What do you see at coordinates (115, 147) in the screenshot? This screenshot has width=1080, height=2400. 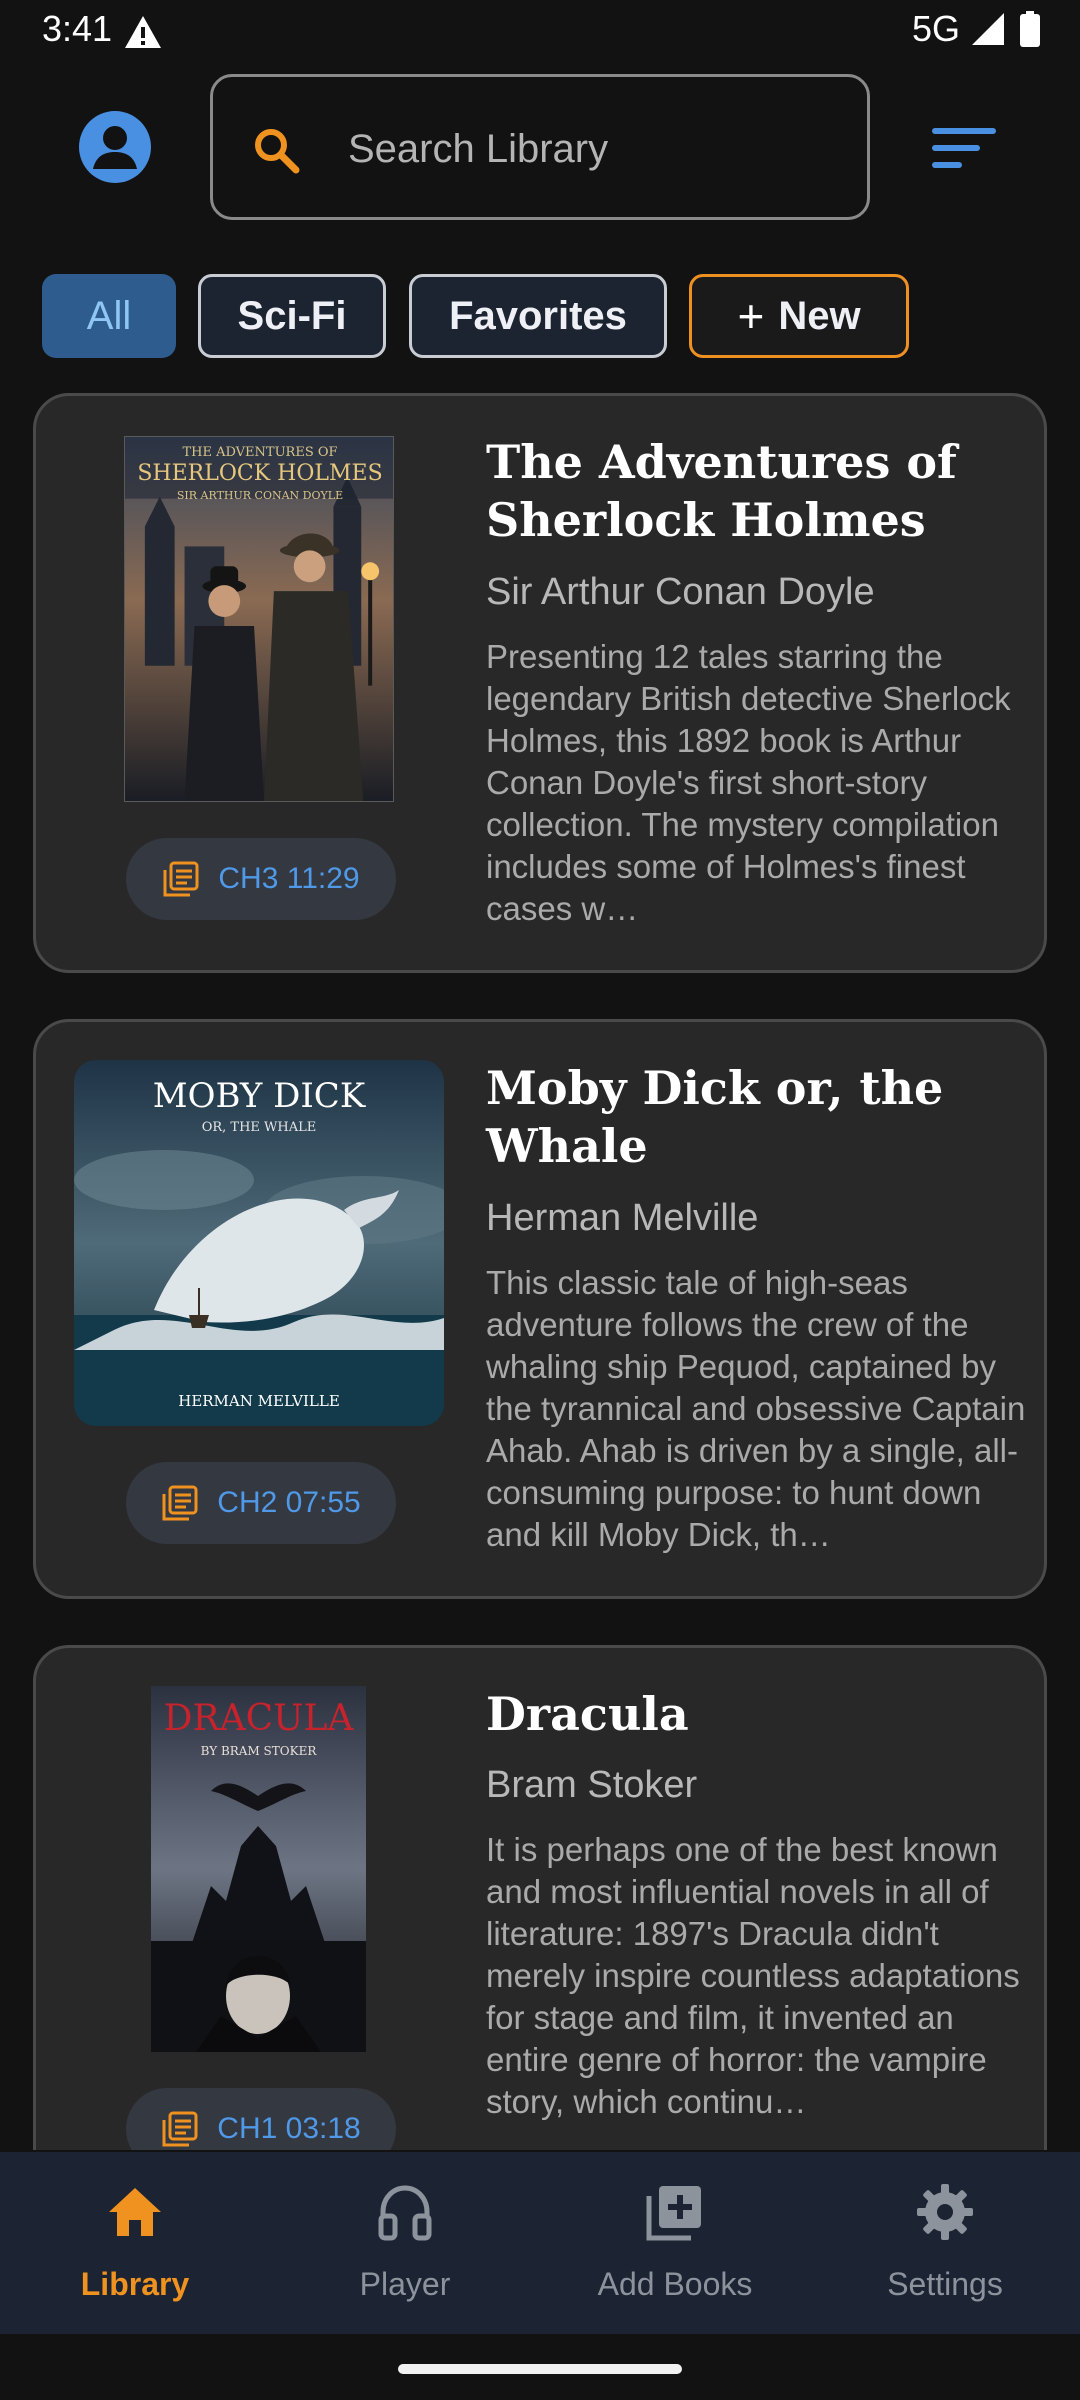 I see `account-circle-icon` at bounding box center [115, 147].